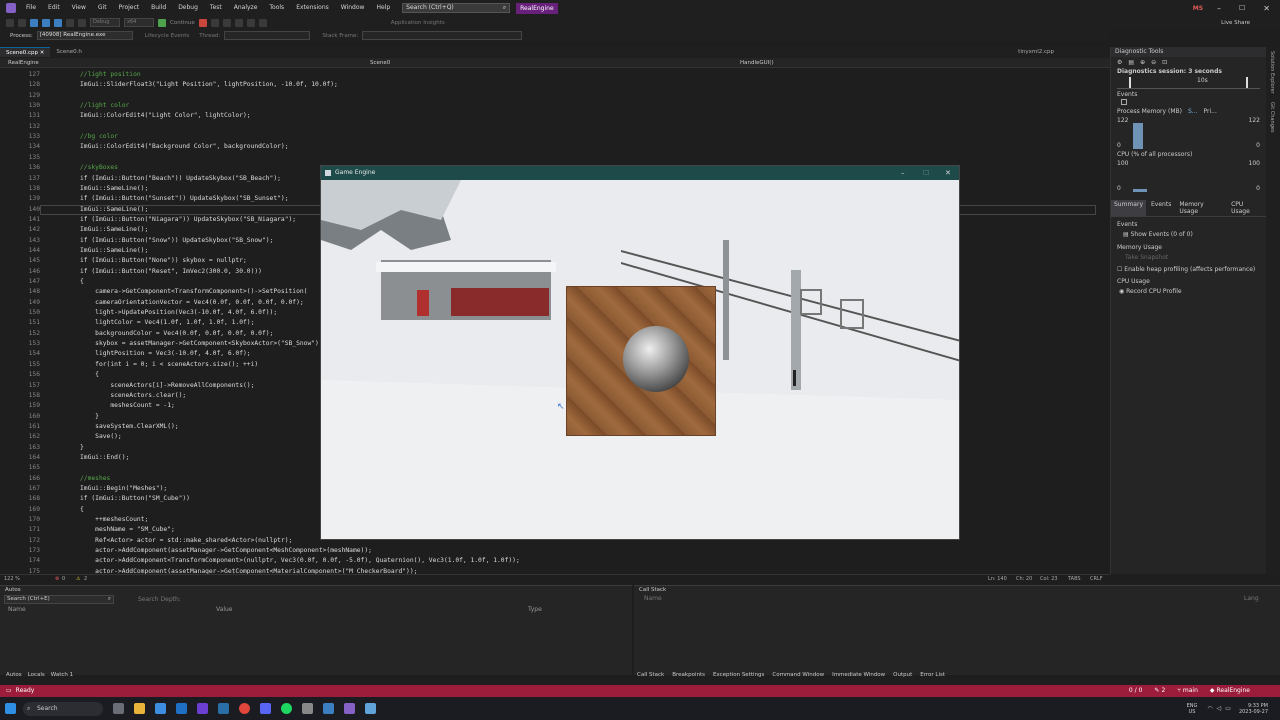 The height and width of the screenshot is (720, 1280). Describe the element at coordinates (1219, 8) in the screenshot. I see `minimize-button: –` at that location.